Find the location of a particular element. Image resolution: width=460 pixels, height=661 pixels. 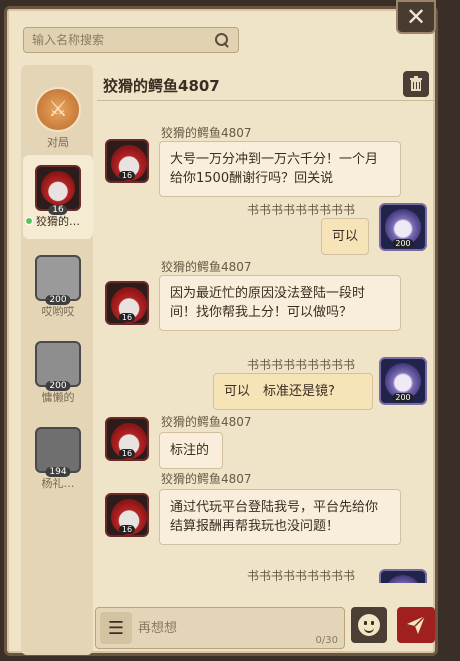

message-input is located at coordinates (213, 628).